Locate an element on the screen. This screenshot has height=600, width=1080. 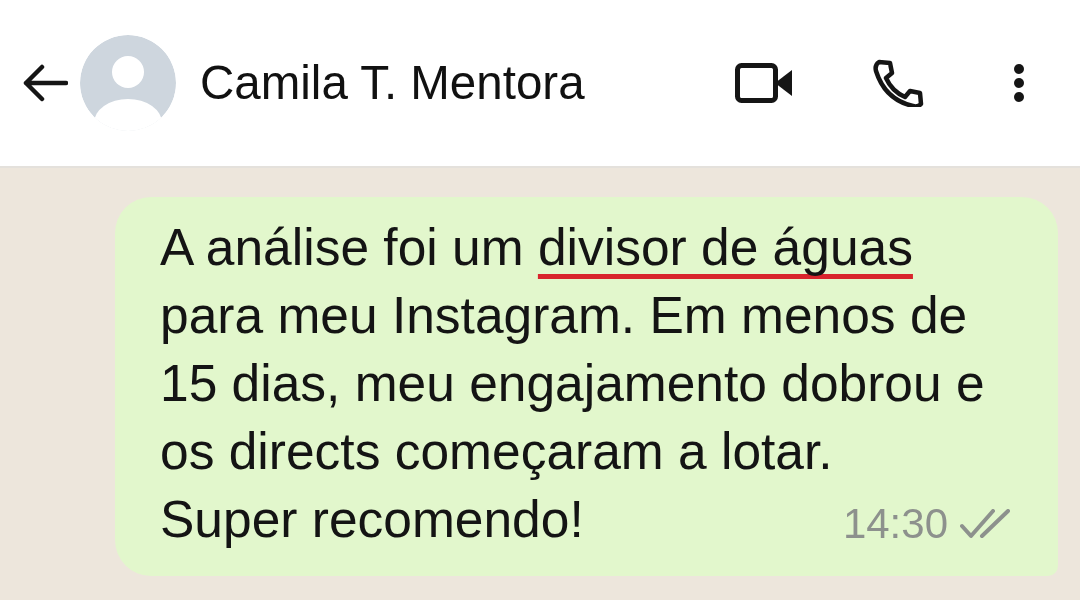
message-time: 14:30 is located at coordinates (895, 524).